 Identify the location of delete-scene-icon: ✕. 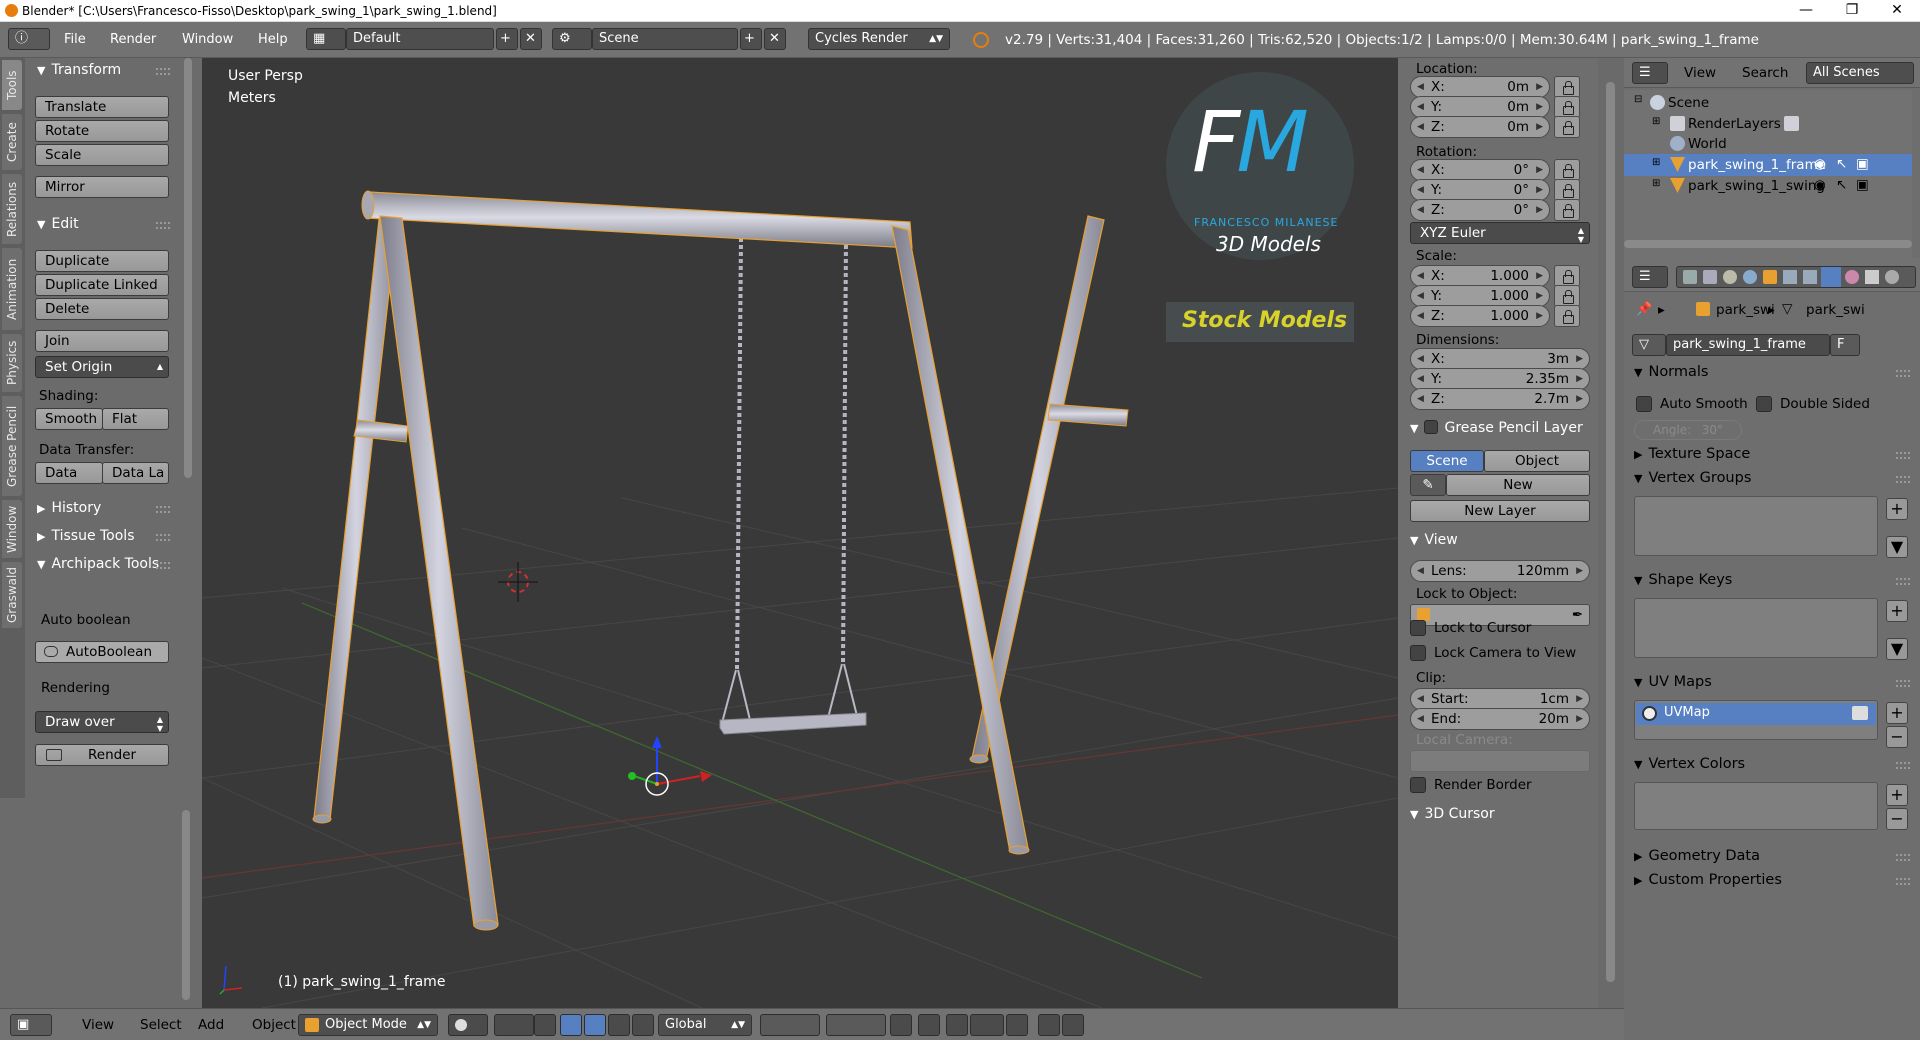
(775, 39).